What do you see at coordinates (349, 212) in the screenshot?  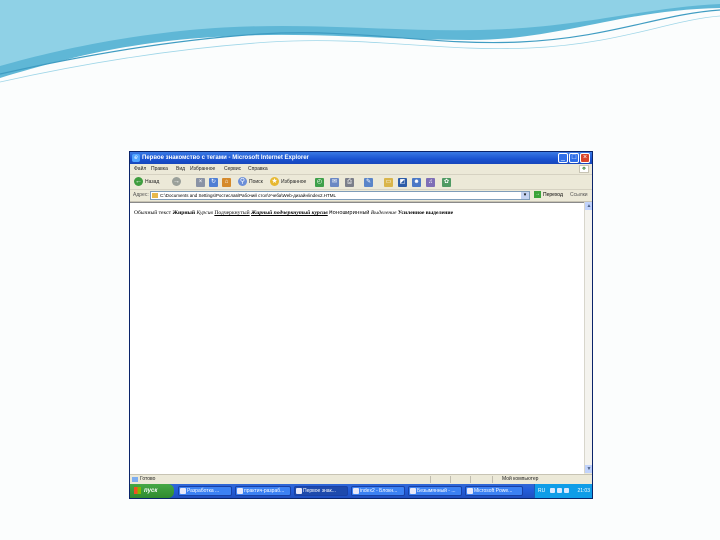 I see `text-monospace: Моноширинный` at bounding box center [349, 212].